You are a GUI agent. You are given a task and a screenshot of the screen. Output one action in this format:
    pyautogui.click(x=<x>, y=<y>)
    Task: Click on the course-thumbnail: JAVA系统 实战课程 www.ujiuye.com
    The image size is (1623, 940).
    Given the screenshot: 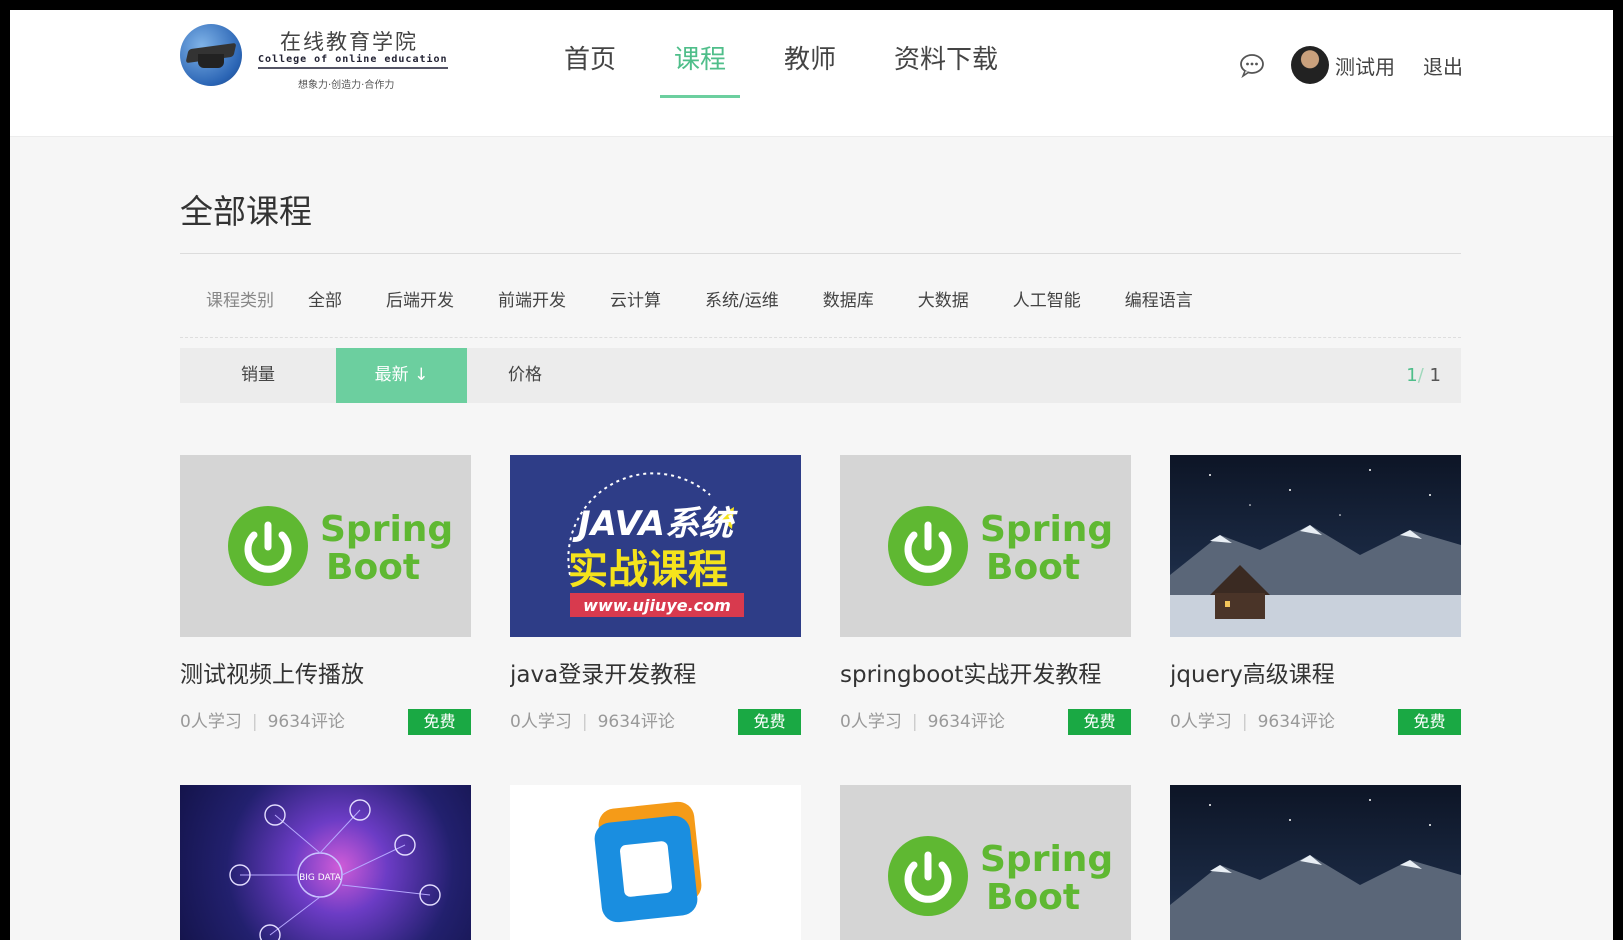 What is the action you would take?
    pyautogui.click(x=655, y=546)
    